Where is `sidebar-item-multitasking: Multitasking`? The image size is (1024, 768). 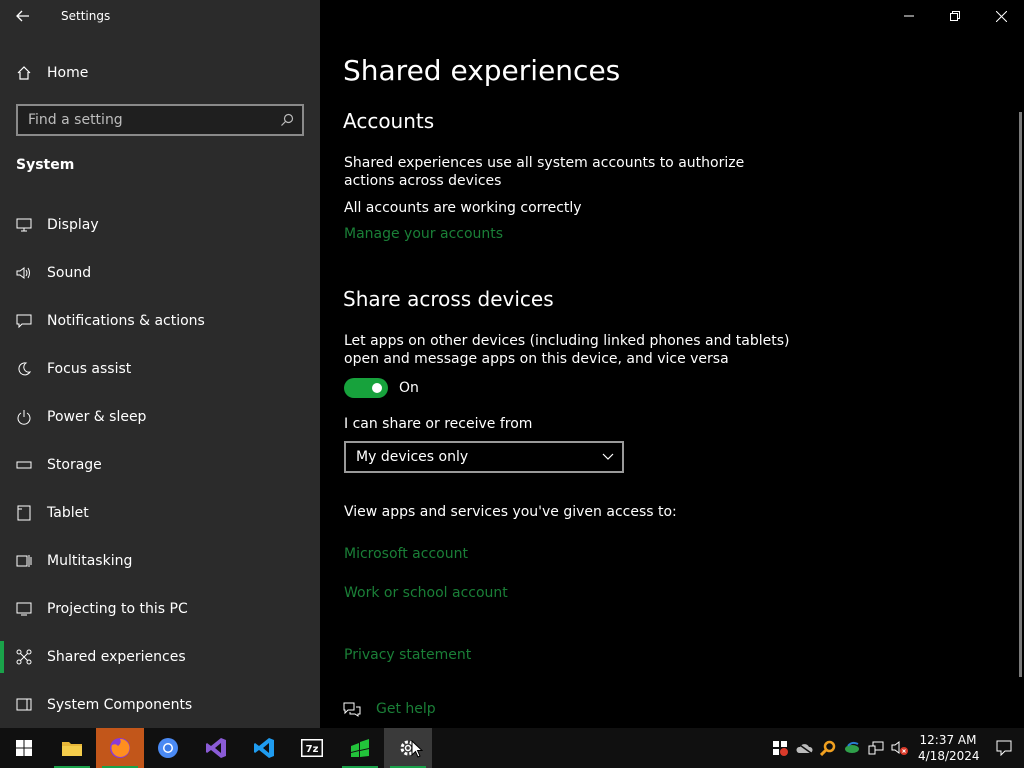
sidebar-item-multitasking: Multitasking is located at coordinates (160, 561).